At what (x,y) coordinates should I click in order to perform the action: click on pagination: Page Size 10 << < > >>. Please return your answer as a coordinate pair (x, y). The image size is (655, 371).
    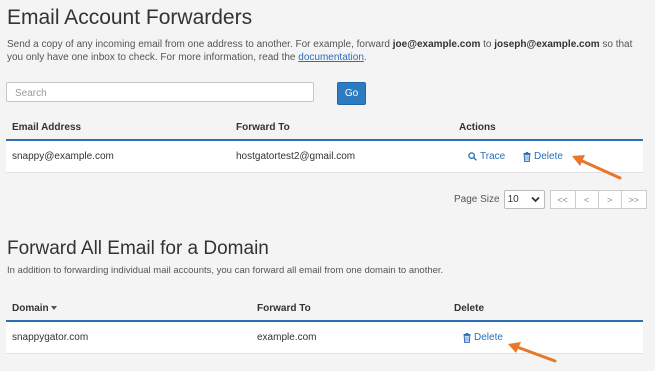
    Looking at the image, I should click on (550, 199).